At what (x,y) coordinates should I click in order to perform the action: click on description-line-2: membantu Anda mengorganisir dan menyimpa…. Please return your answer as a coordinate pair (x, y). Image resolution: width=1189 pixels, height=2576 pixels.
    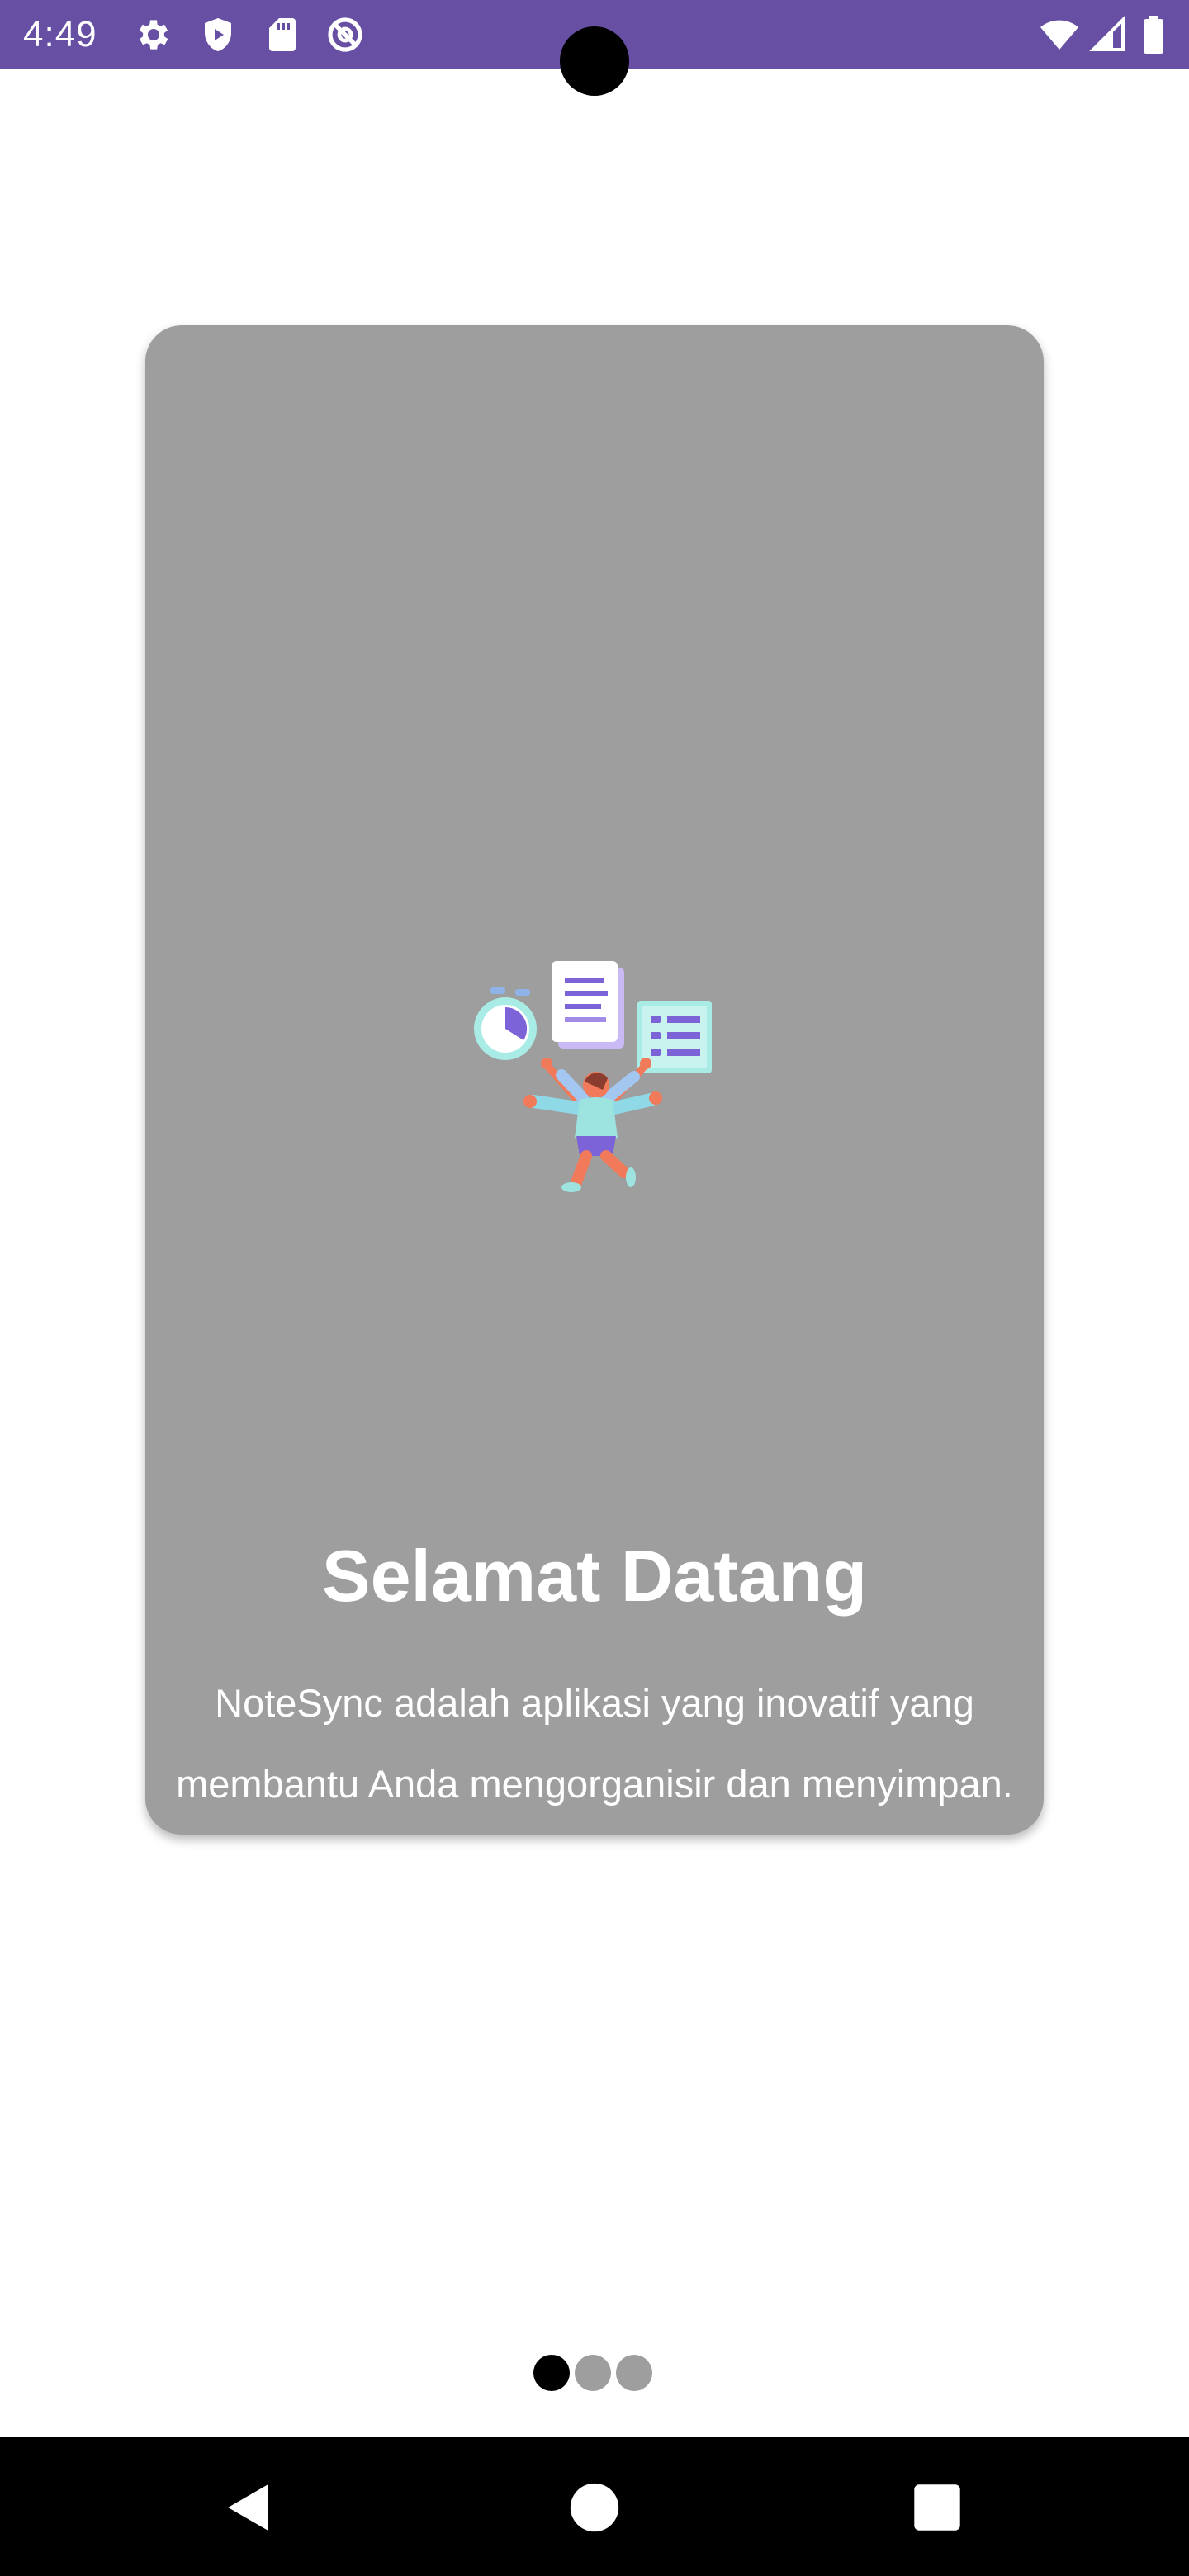
    Looking at the image, I should click on (594, 1784).